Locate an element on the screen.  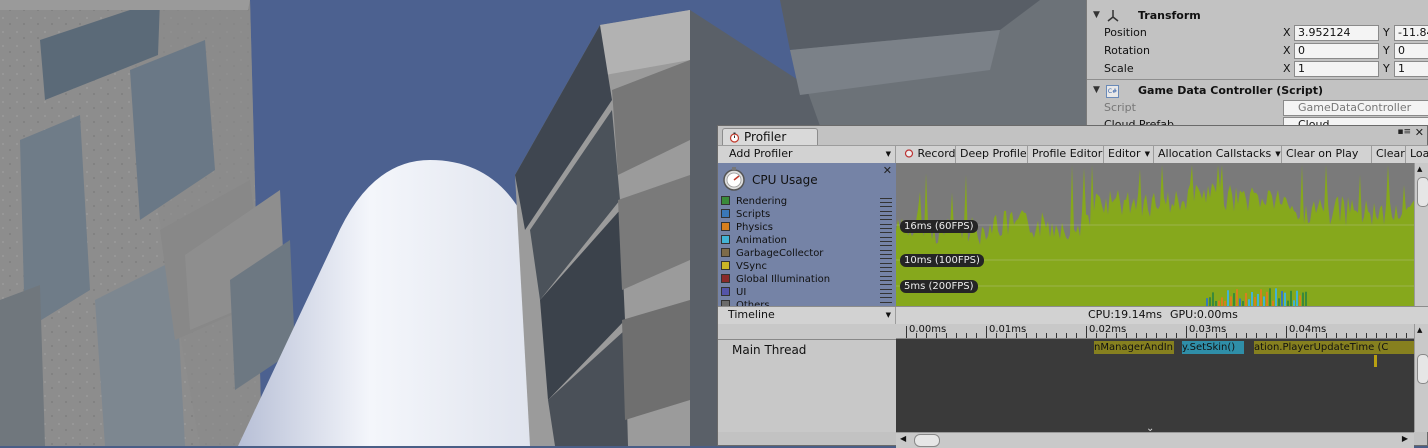
tab-profiler: Profiler is located at coordinates (770, 137).